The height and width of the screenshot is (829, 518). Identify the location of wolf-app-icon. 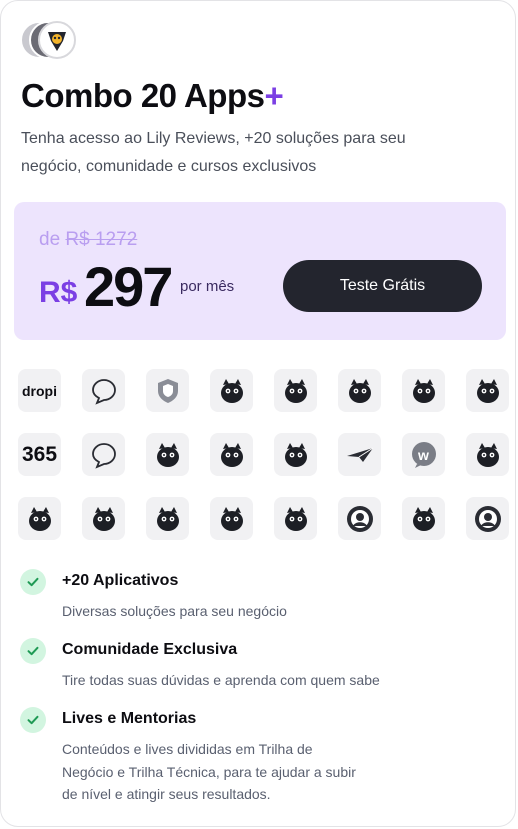
(167, 518).